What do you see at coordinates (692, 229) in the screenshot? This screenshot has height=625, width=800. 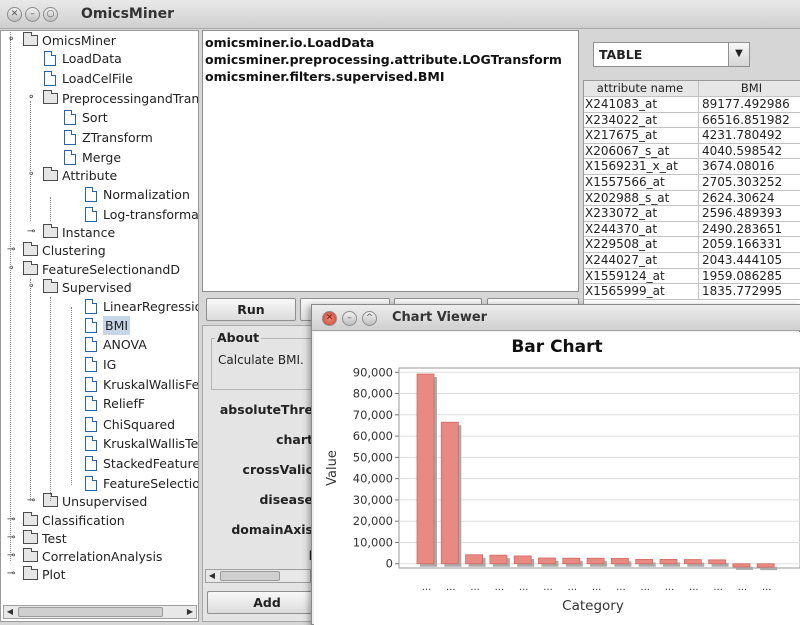 I see `table-row: X244370_at 2490.283651` at bounding box center [692, 229].